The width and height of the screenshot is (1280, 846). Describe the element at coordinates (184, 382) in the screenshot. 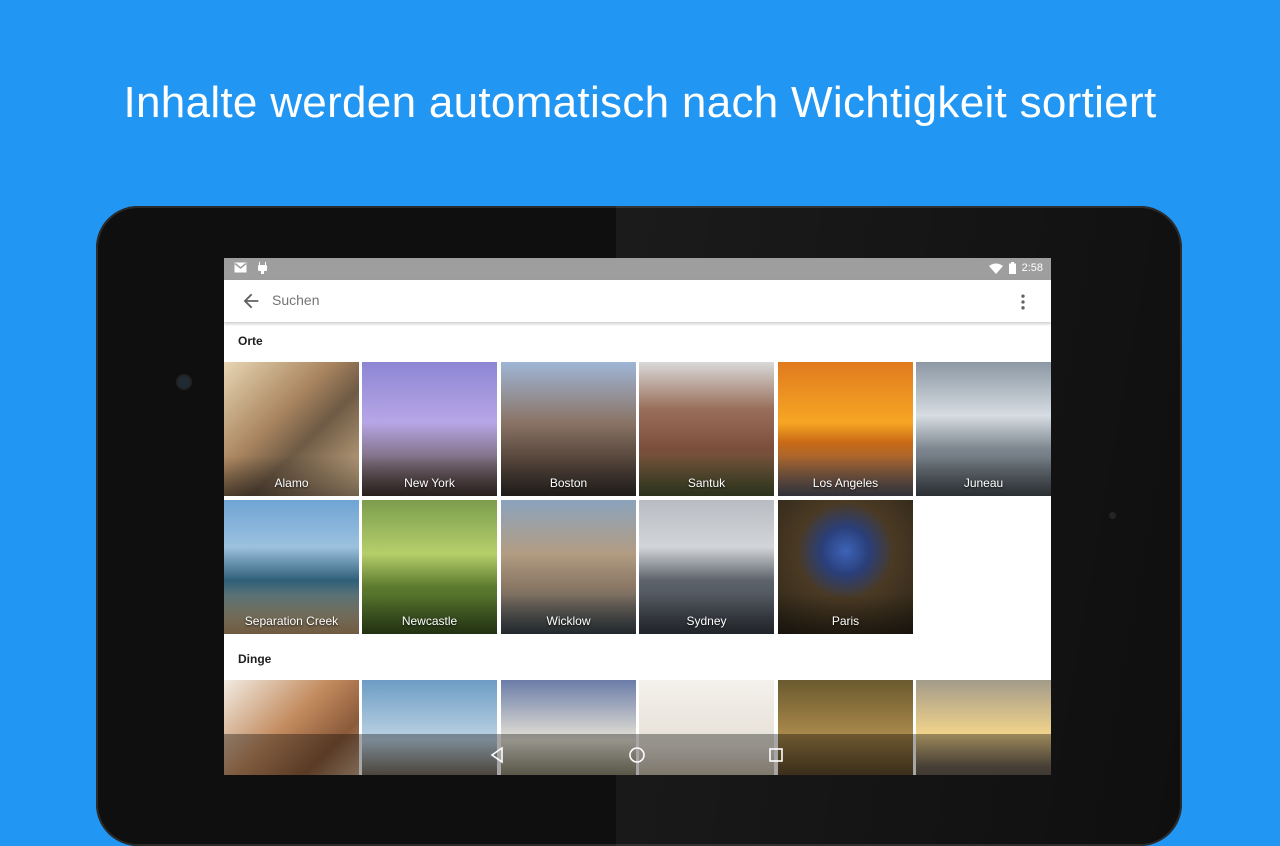

I see `front-camera` at that location.